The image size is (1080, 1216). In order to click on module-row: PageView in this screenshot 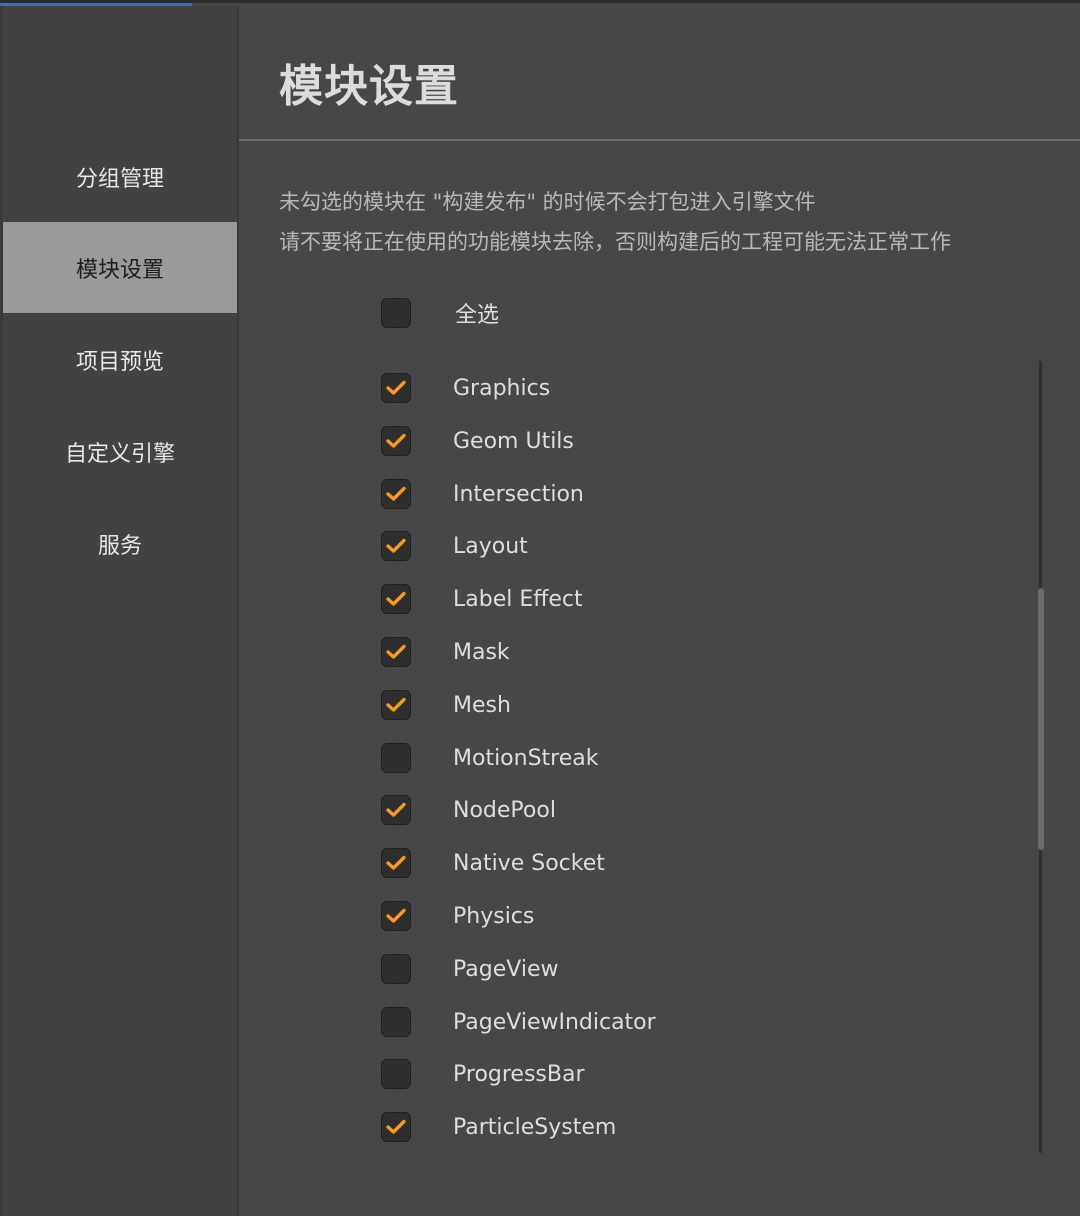, I will do `click(469, 969)`.